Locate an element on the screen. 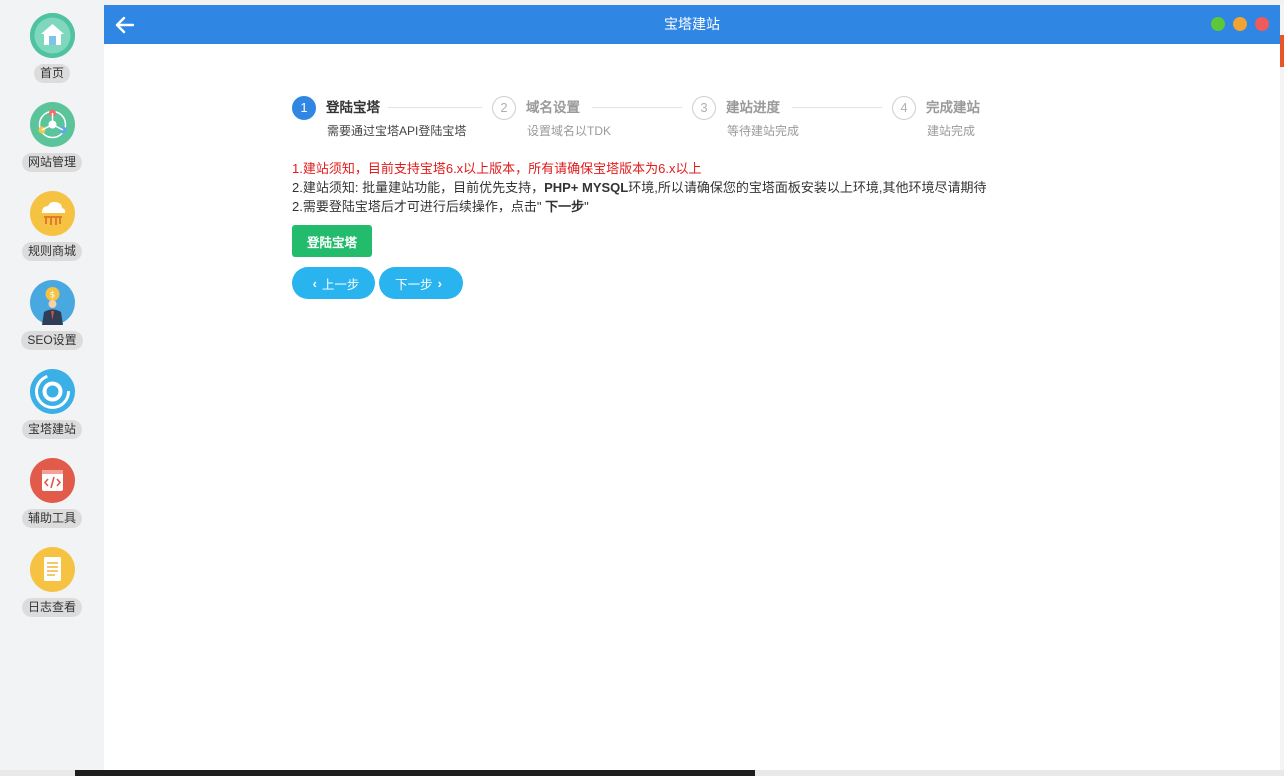 The width and height of the screenshot is (1284, 776). step-title: 建站进度 is located at coordinates (753, 107).